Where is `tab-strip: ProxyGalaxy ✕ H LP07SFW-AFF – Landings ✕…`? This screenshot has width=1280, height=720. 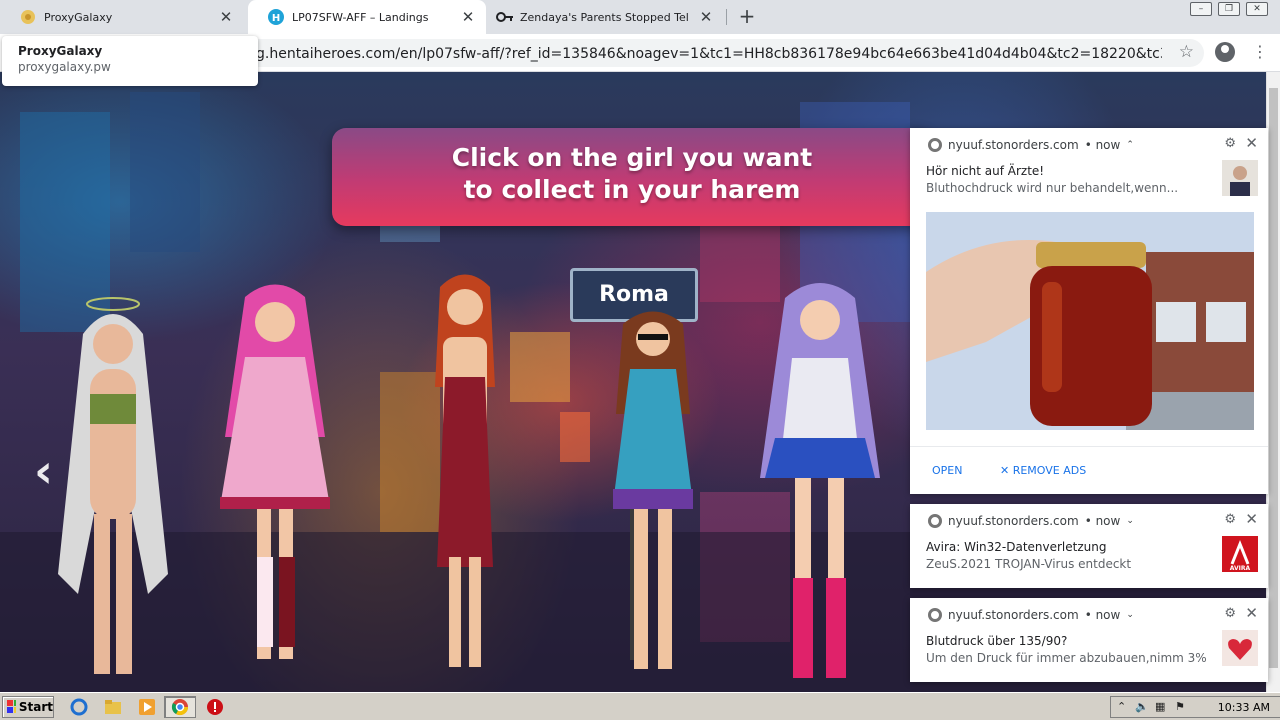
tab-strip: ProxyGalaxy ✕ H LP07SFW-AFF – Landings ✕… is located at coordinates (640, 17).